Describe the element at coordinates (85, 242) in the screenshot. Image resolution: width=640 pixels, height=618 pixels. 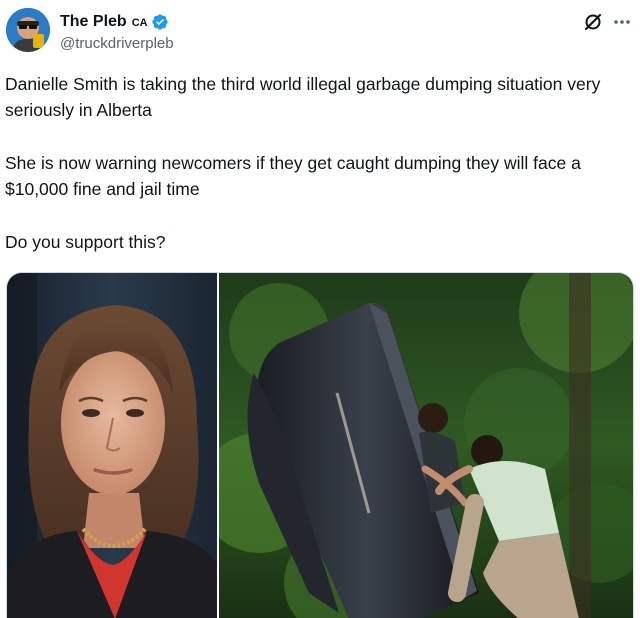
I see `tweet-paragraph: Do you support this?` at that location.